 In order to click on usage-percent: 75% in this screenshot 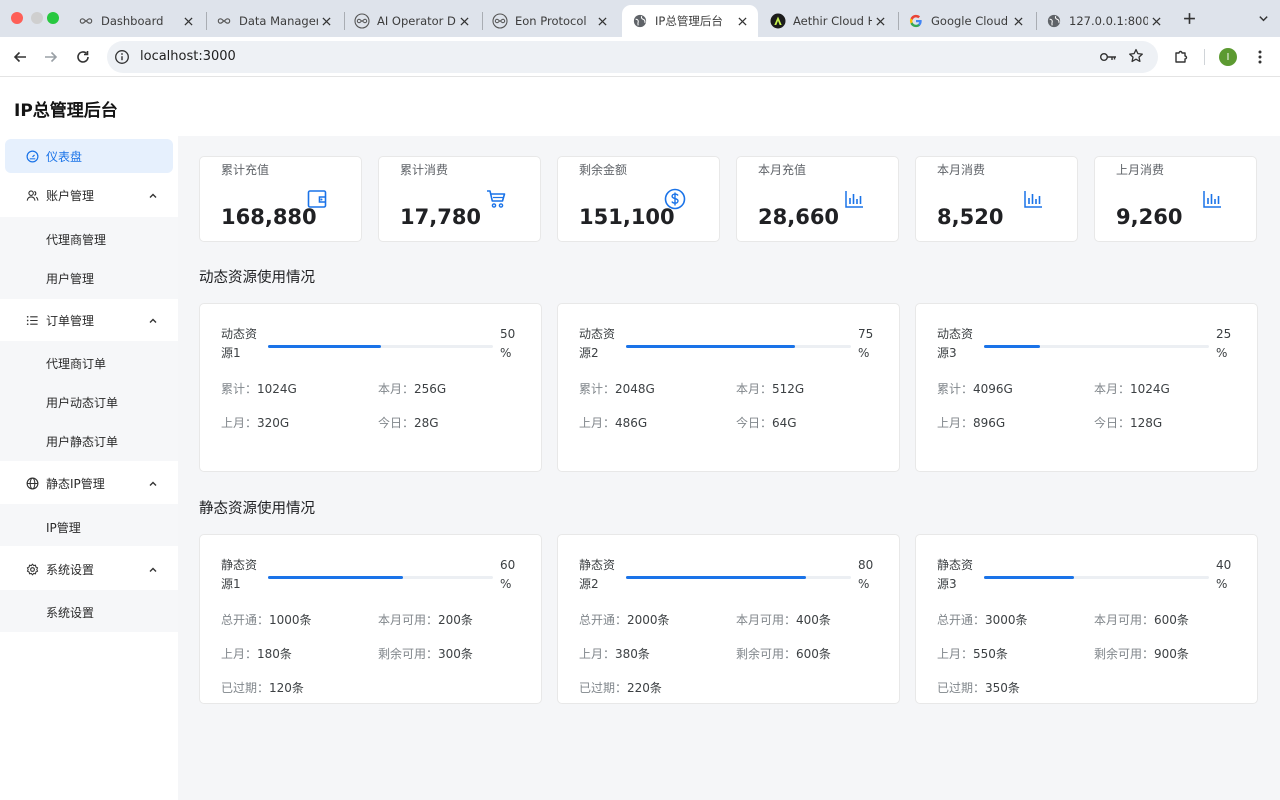, I will do `click(866, 343)`.